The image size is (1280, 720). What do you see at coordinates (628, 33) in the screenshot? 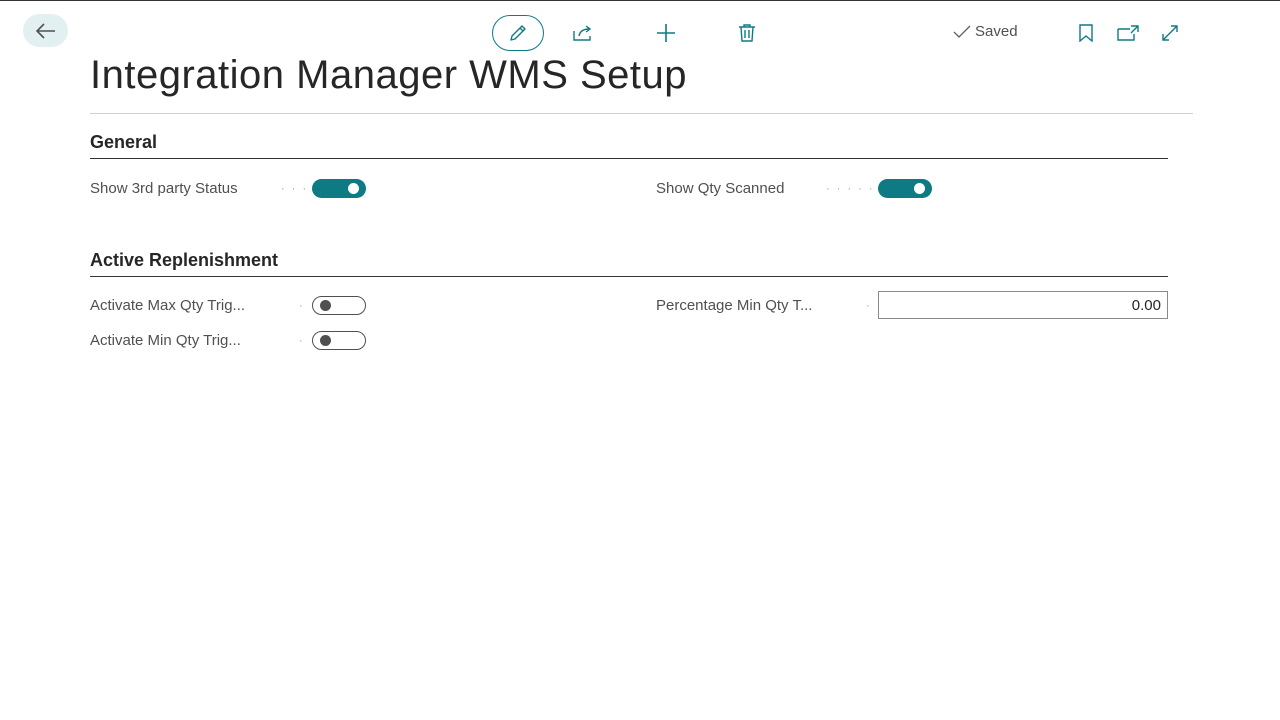
I see `action-toolbar` at bounding box center [628, 33].